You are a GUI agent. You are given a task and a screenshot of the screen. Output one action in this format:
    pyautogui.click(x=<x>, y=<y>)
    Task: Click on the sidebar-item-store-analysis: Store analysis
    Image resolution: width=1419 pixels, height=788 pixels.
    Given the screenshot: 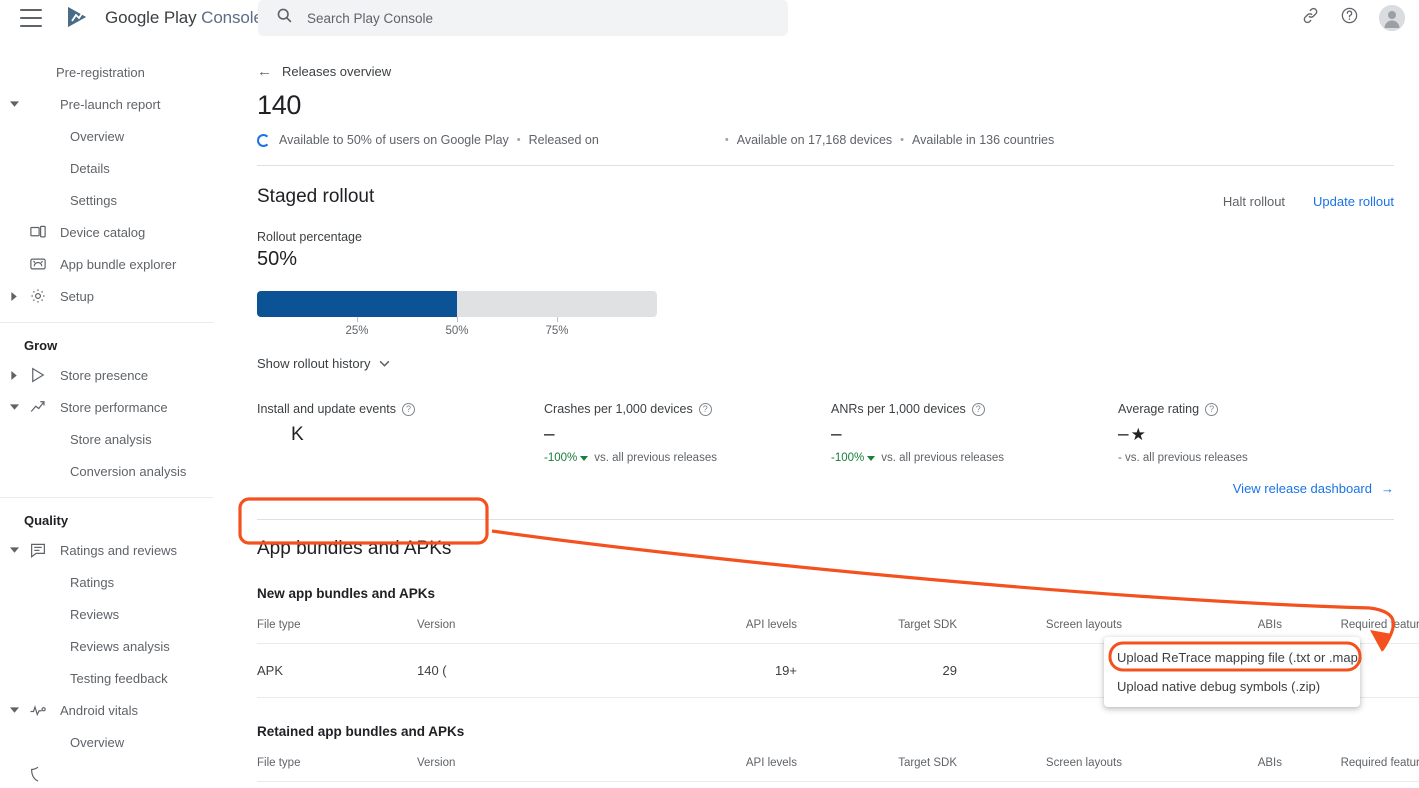 What is the action you would take?
    pyautogui.click(x=106, y=439)
    